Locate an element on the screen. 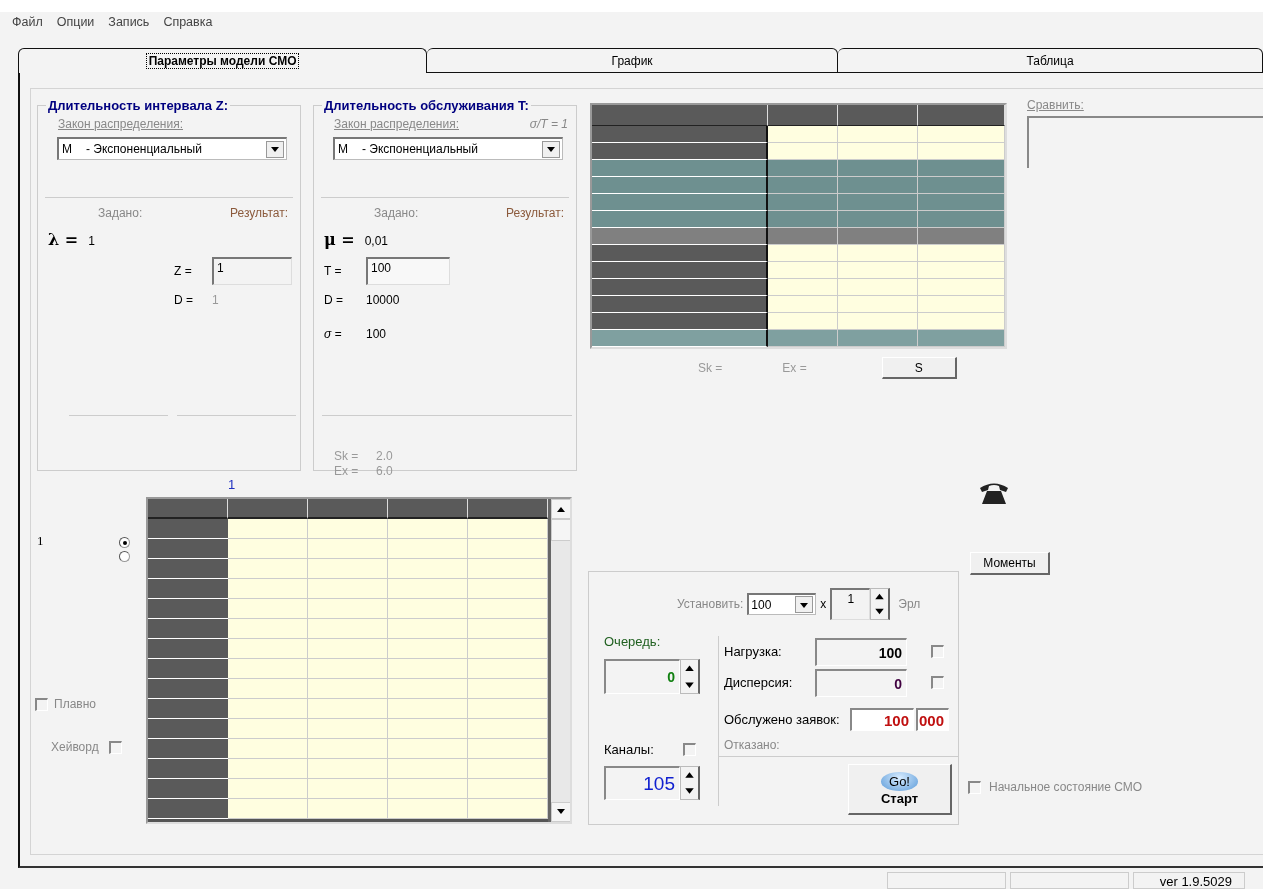  rate-value: 0,01 is located at coordinates (376, 241).